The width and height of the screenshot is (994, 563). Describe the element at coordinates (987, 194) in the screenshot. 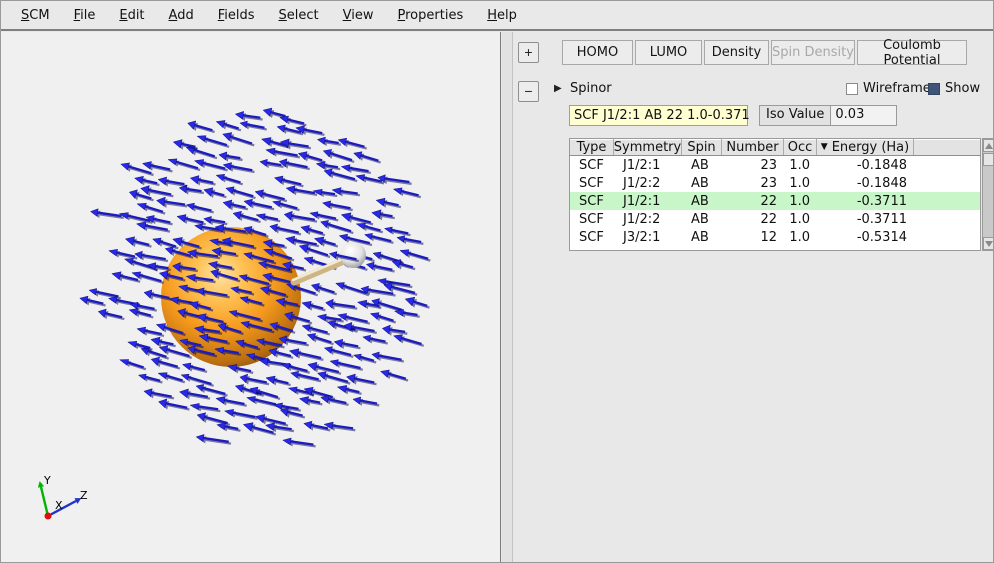

I see `table-scrollbar` at that location.